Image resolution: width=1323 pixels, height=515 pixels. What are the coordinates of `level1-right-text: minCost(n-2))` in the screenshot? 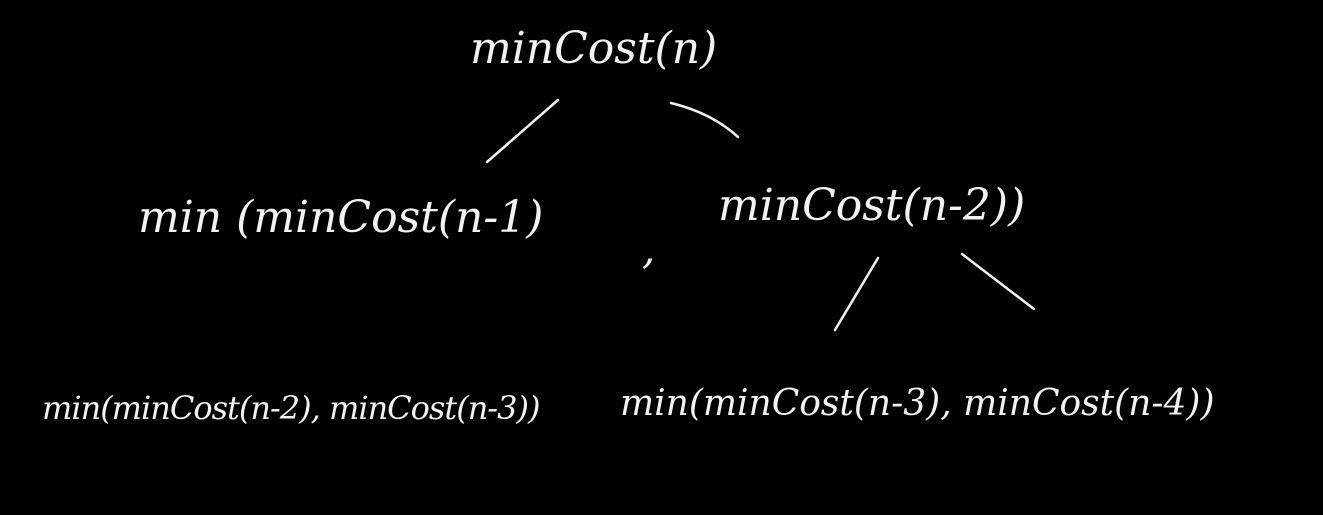 It's located at (872, 205).